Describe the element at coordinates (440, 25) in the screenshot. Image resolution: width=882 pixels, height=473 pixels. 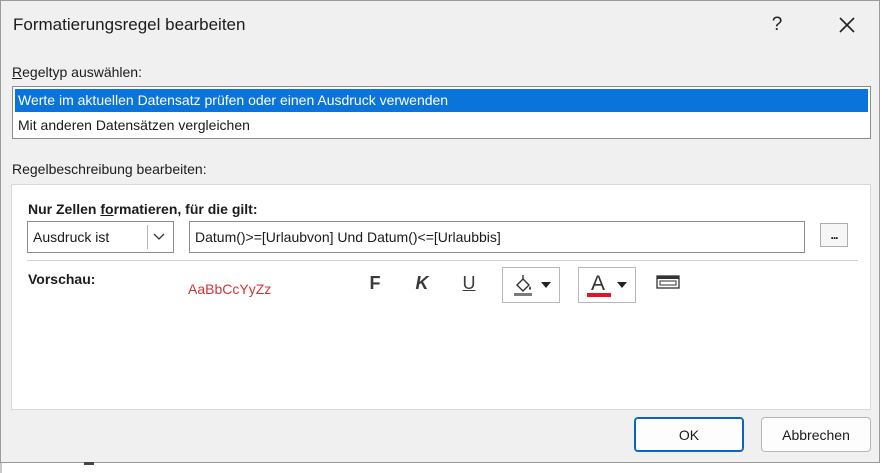
I see `title-bar: Formatierungsregel bearbeiten ?` at that location.